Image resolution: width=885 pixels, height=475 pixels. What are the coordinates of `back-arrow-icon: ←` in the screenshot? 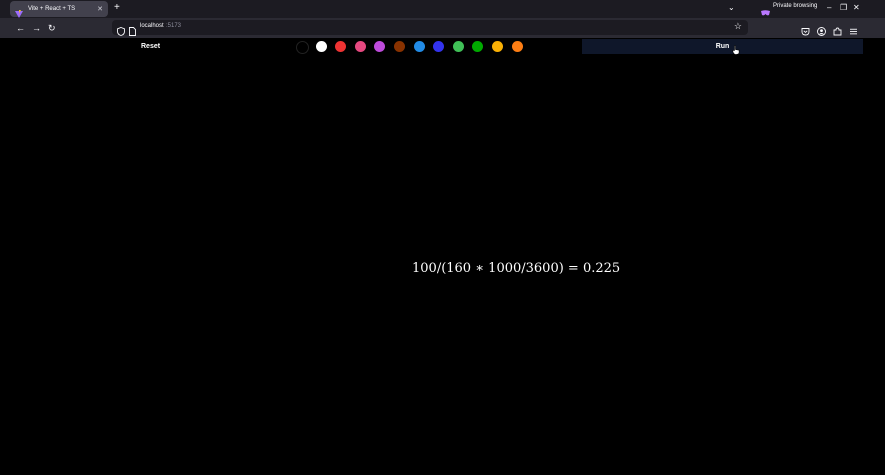 It's located at (20, 28).